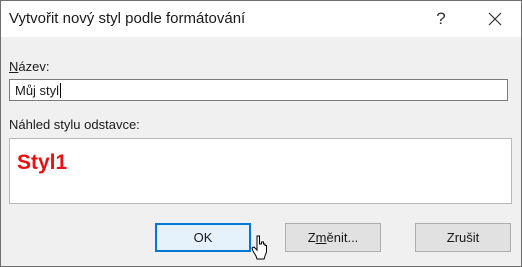 This screenshot has height=267, width=522. I want to click on close-button, so click(495, 19).